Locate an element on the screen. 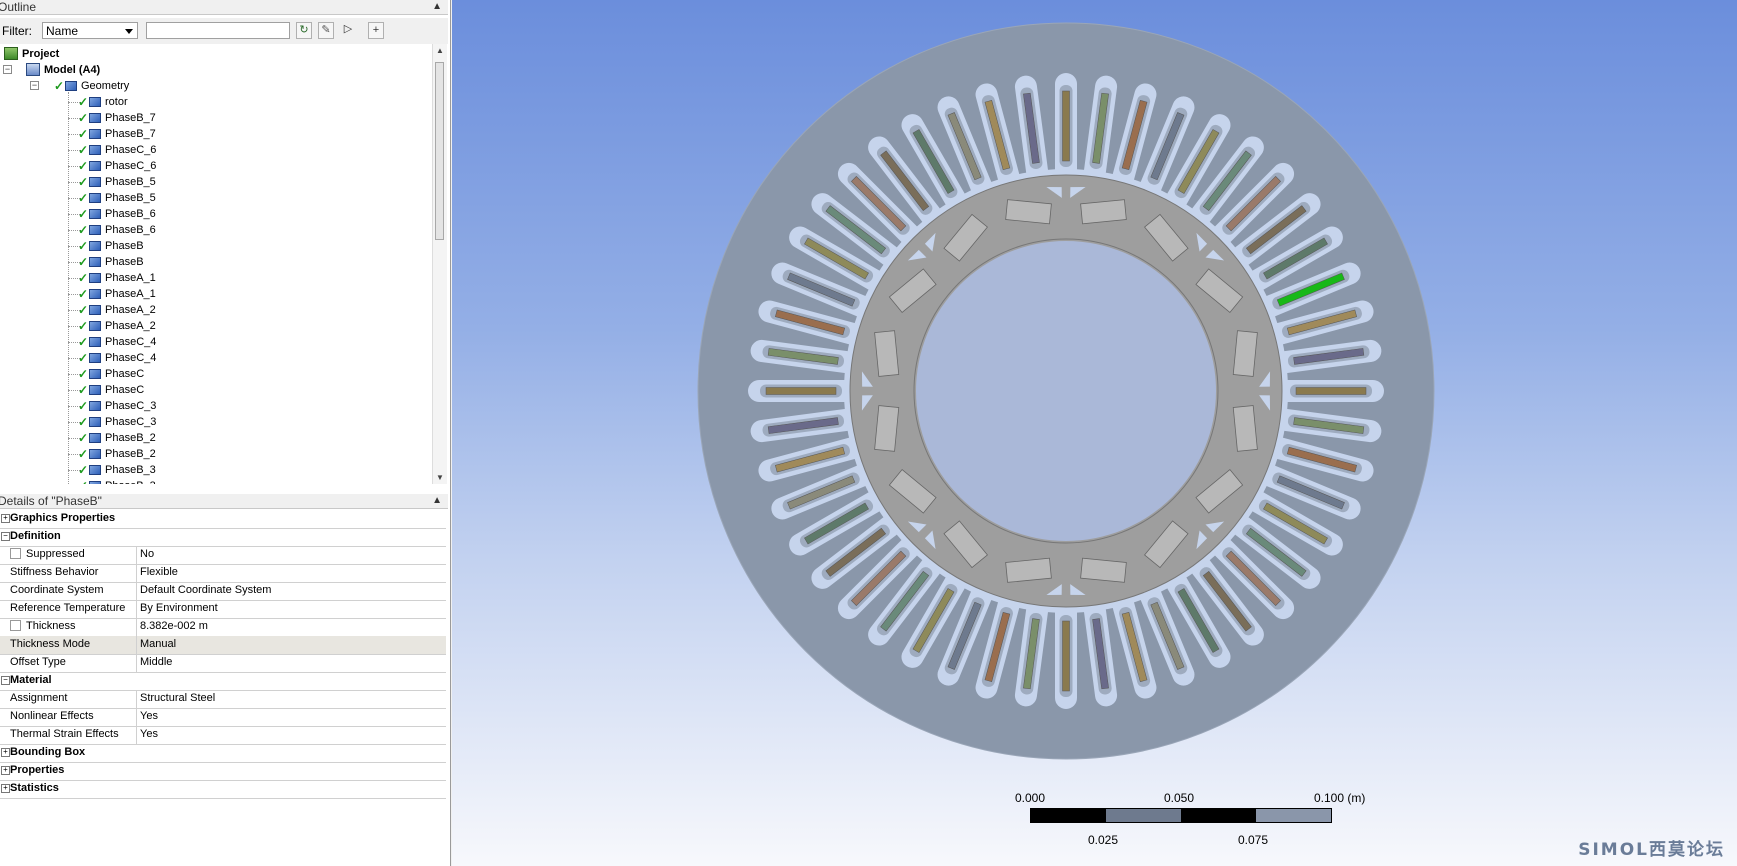  tree-item: ✓ rotor is located at coordinates (103, 102).